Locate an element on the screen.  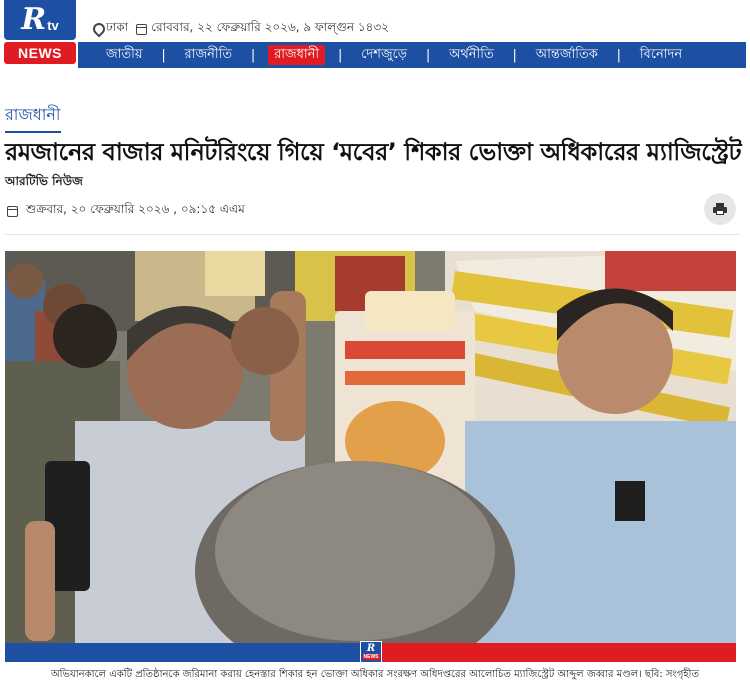
watermark-news: NEWS is located at coordinates (371, 657).